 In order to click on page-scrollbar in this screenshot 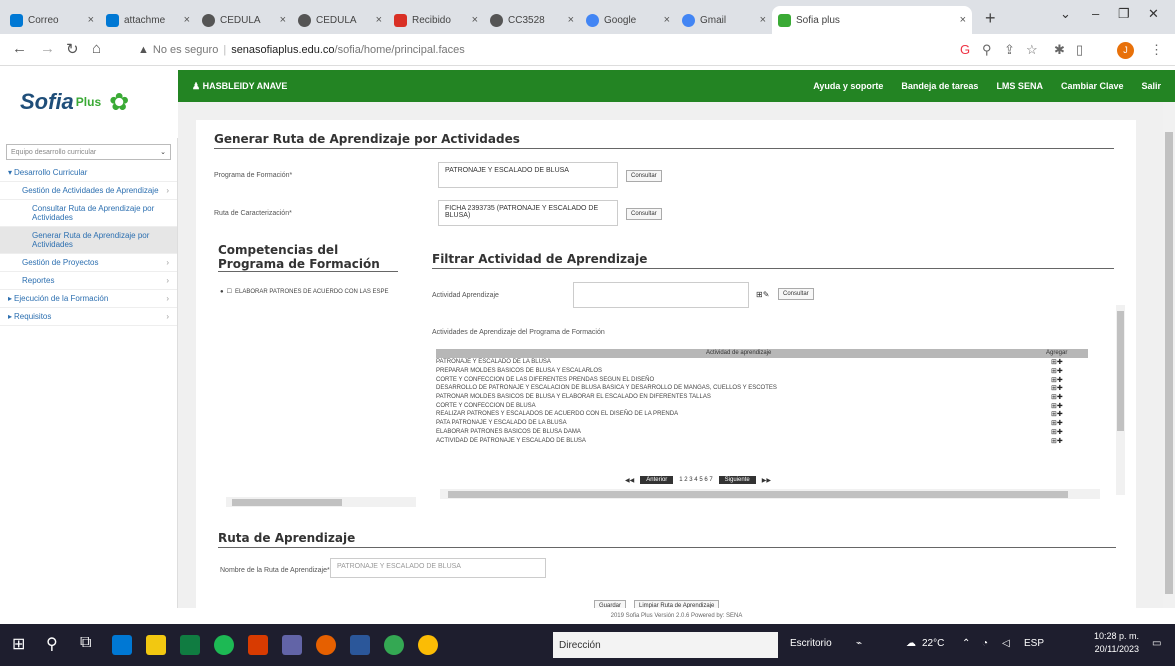, I will do `click(1169, 355)`.